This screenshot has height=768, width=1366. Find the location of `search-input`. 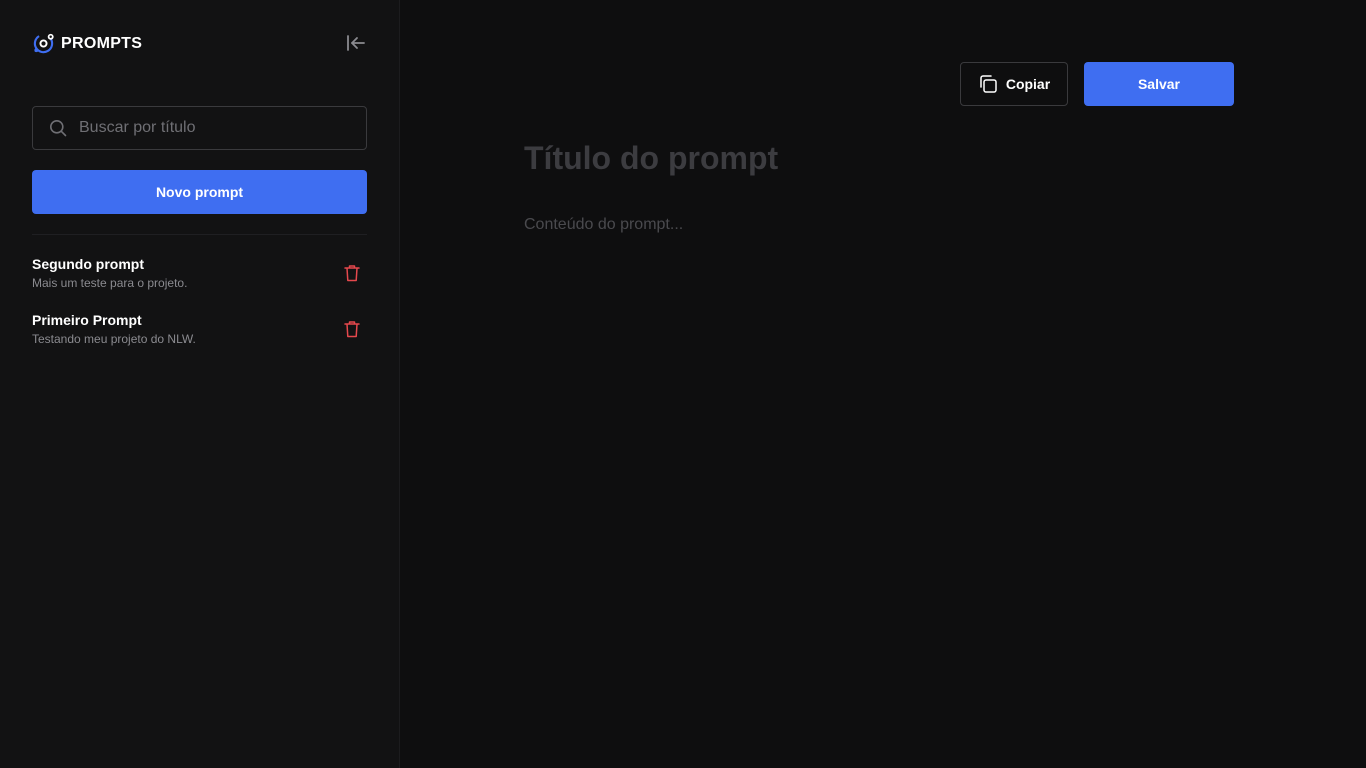

search-input is located at coordinates (204, 128).